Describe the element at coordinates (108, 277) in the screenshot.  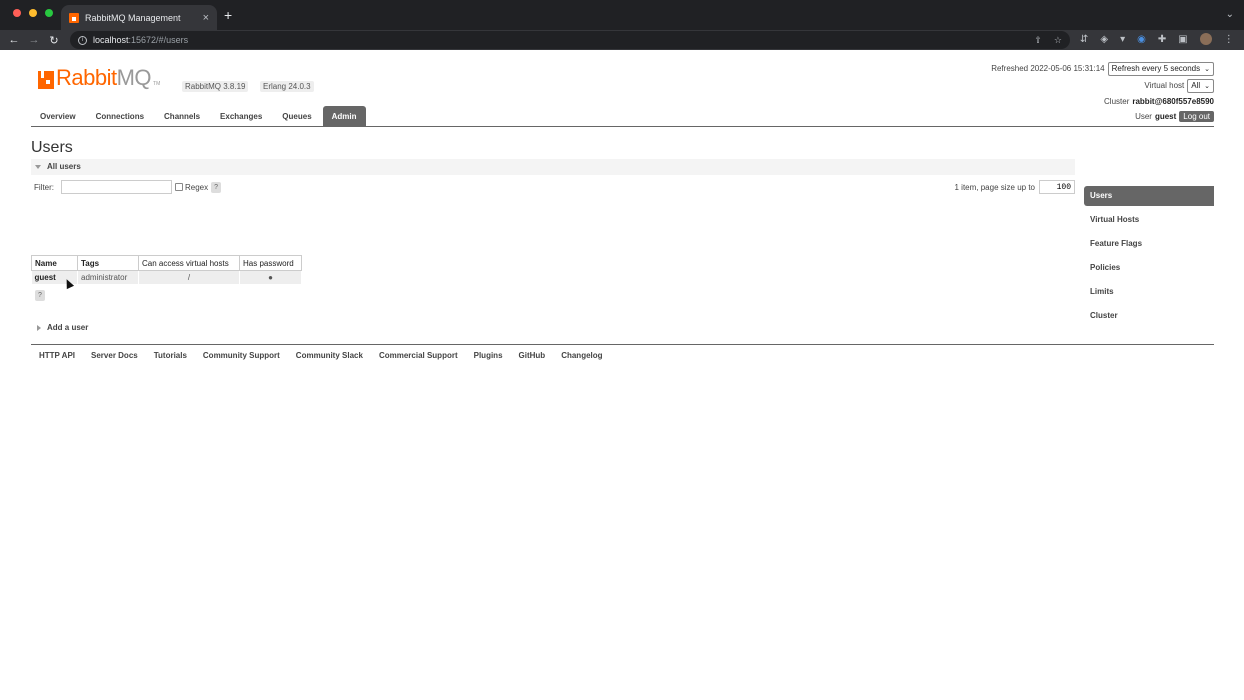
I see `user-tags: administrator` at that location.